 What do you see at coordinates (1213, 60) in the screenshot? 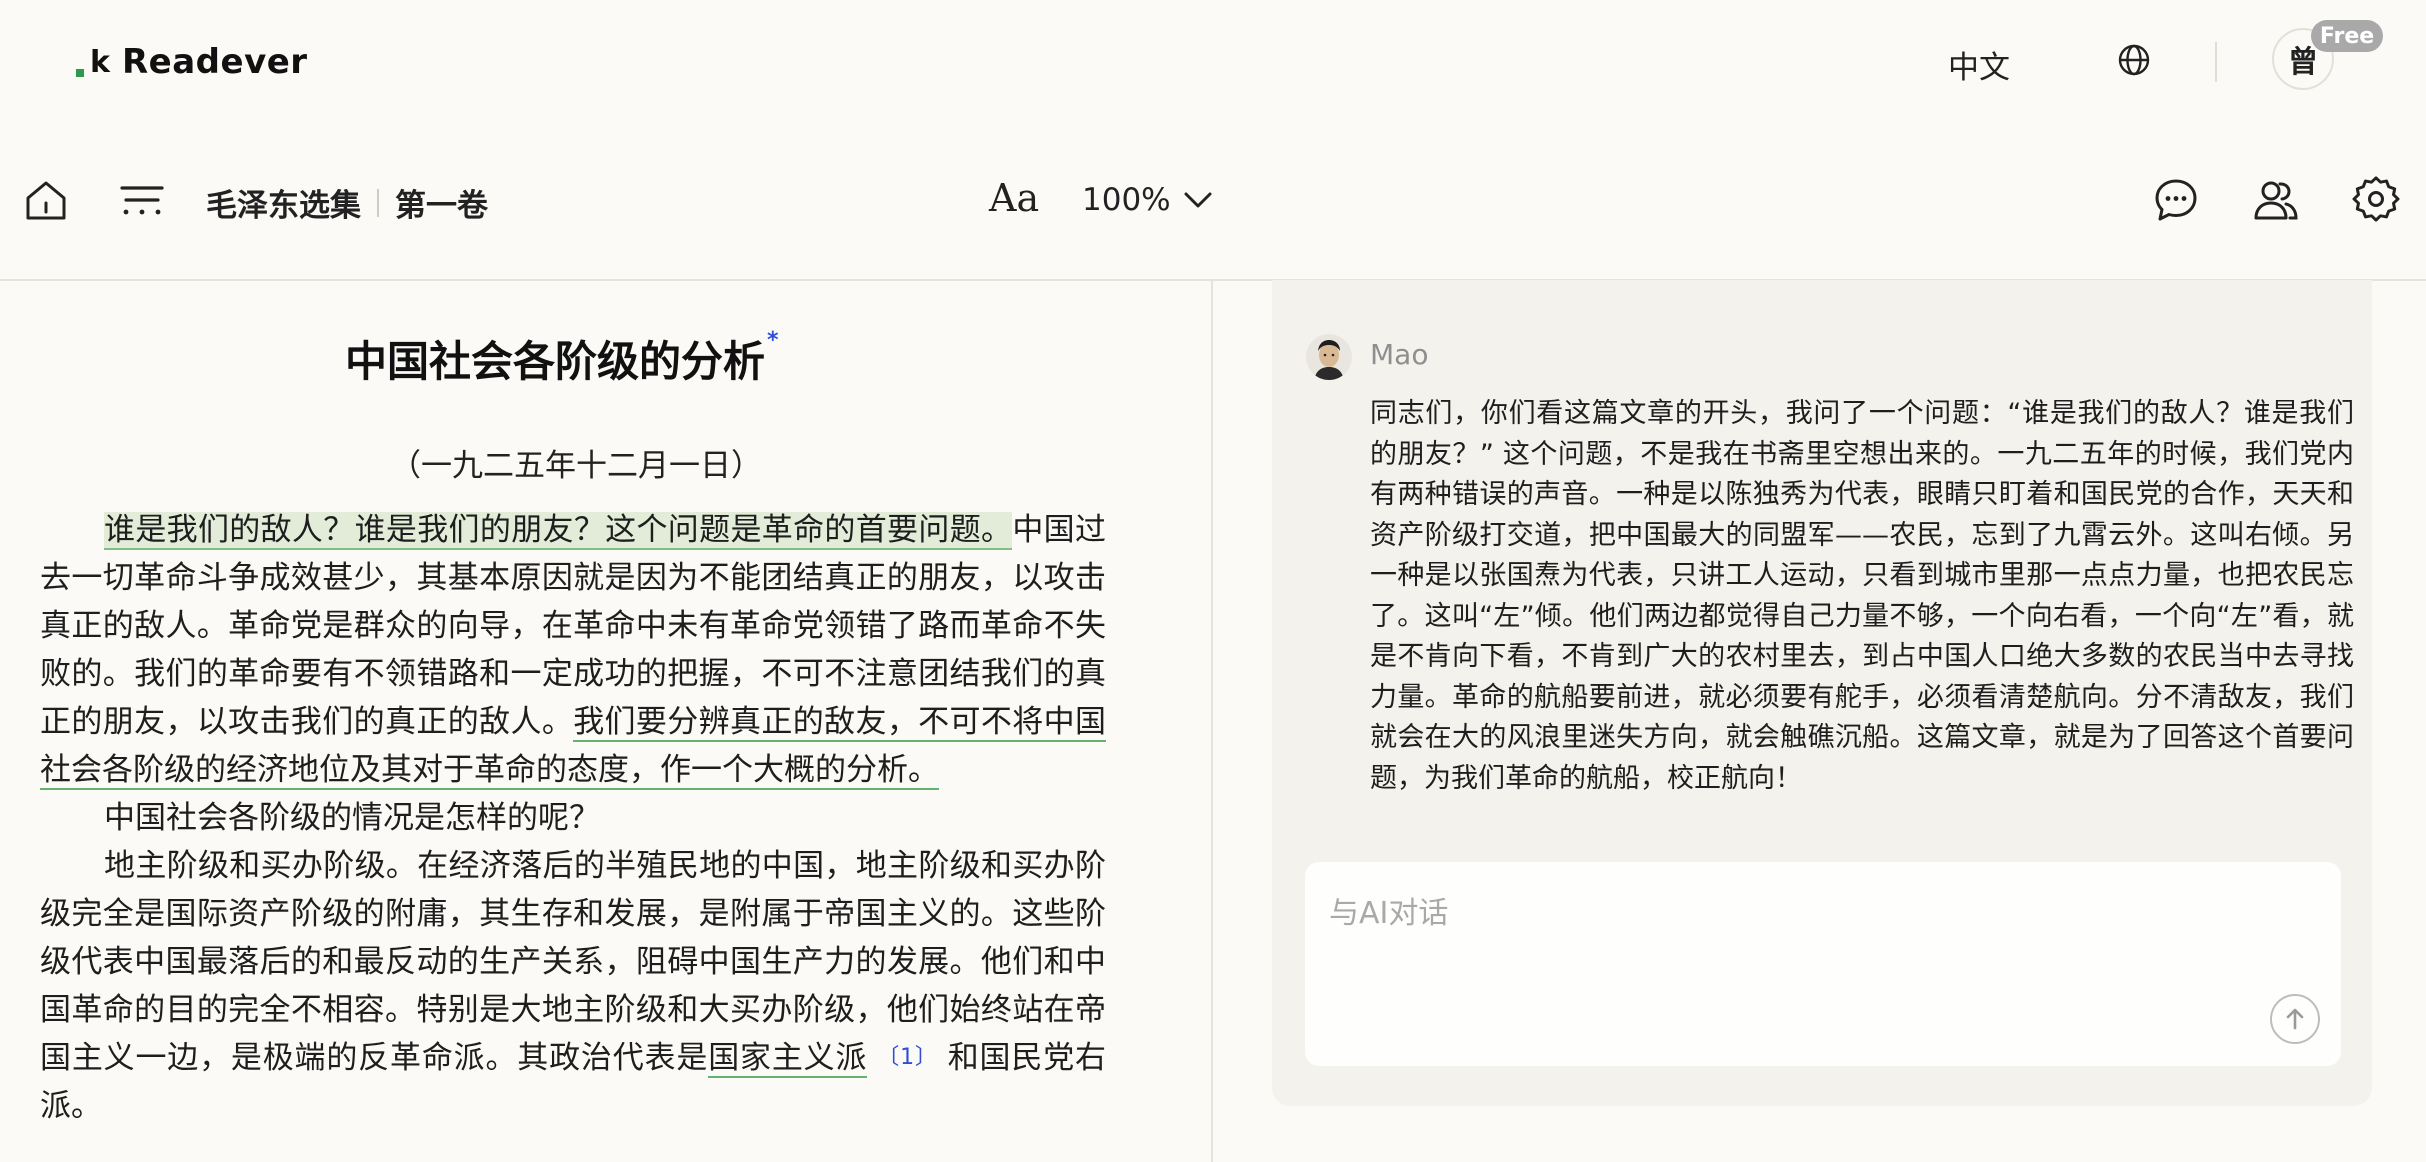
I see `top-bar: k Readever 中文 曾 Free` at bounding box center [1213, 60].